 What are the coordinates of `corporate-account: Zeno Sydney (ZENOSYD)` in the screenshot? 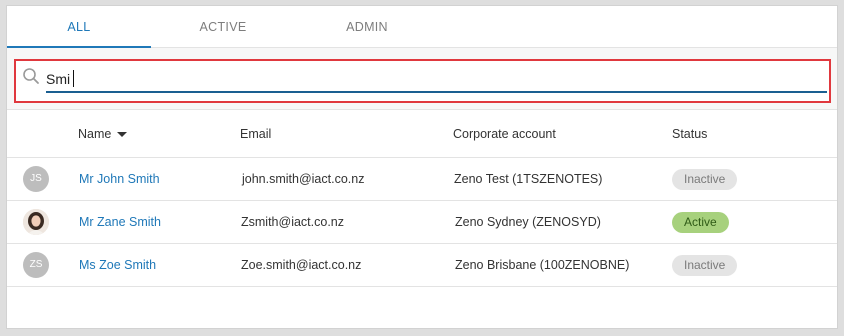 It's located at (528, 222).